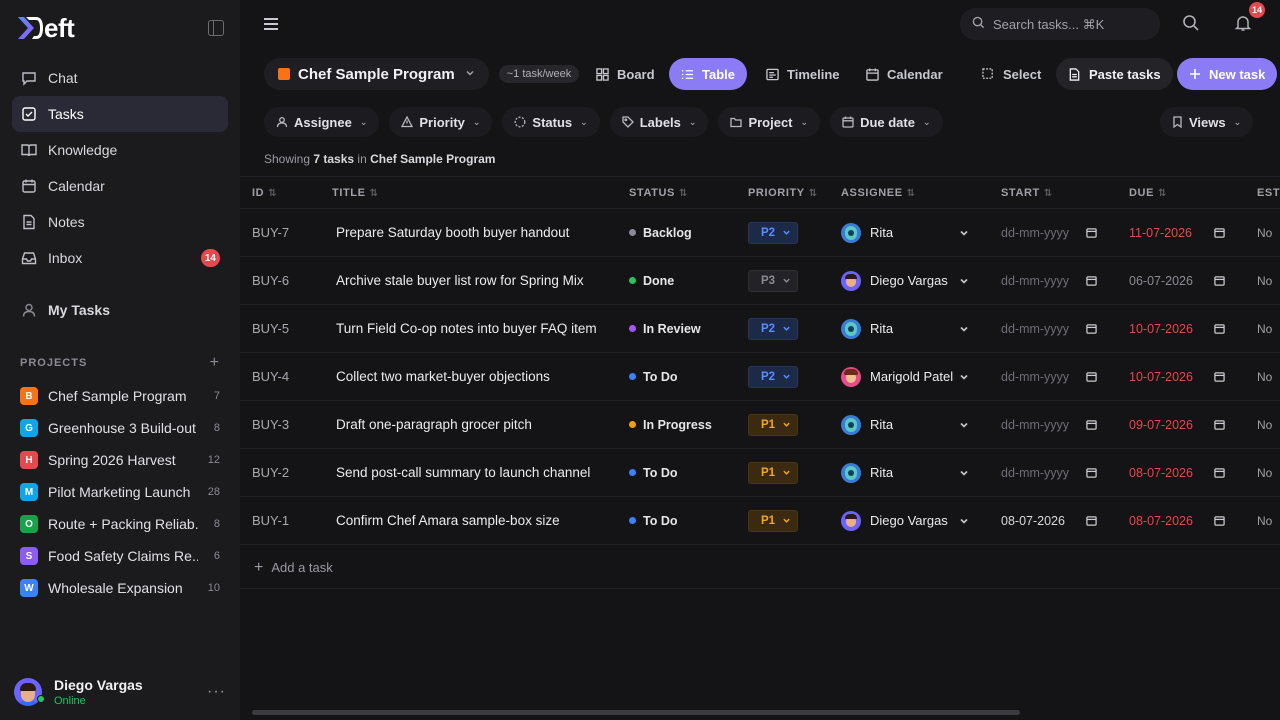 The width and height of the screenshot is (1280, 720). What do you see at coordinates (551, 122) in the screenshot?
I see `filter-status: Status ⌄` at bounding box center [551, 122].